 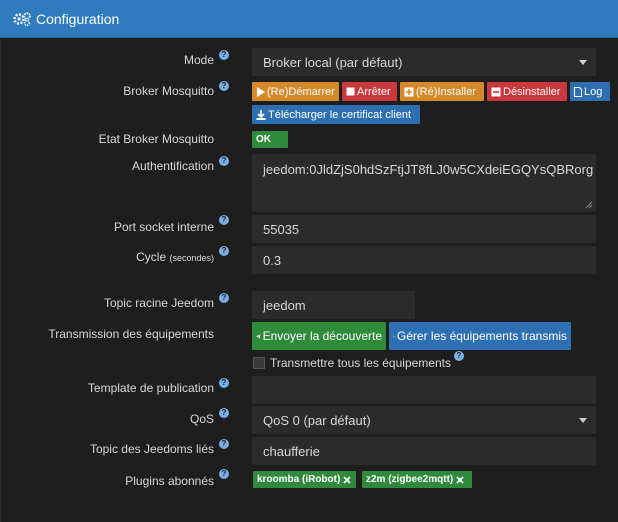 What do you see at coordinates (151, 449) in the screenshot?
I see `linked-topics-label: Topic des Jeedoms liés` at bounding box center [151, 449].